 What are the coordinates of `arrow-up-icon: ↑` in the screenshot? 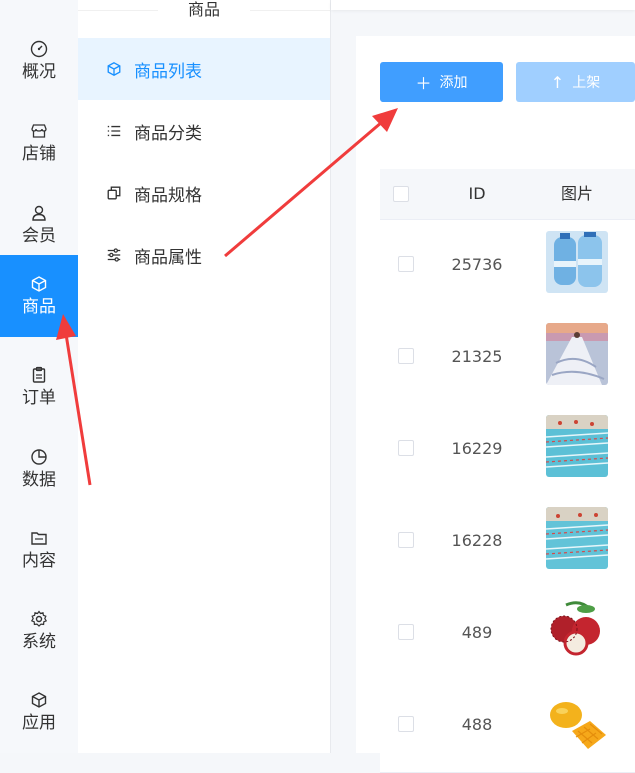 It's located at (557, 82).